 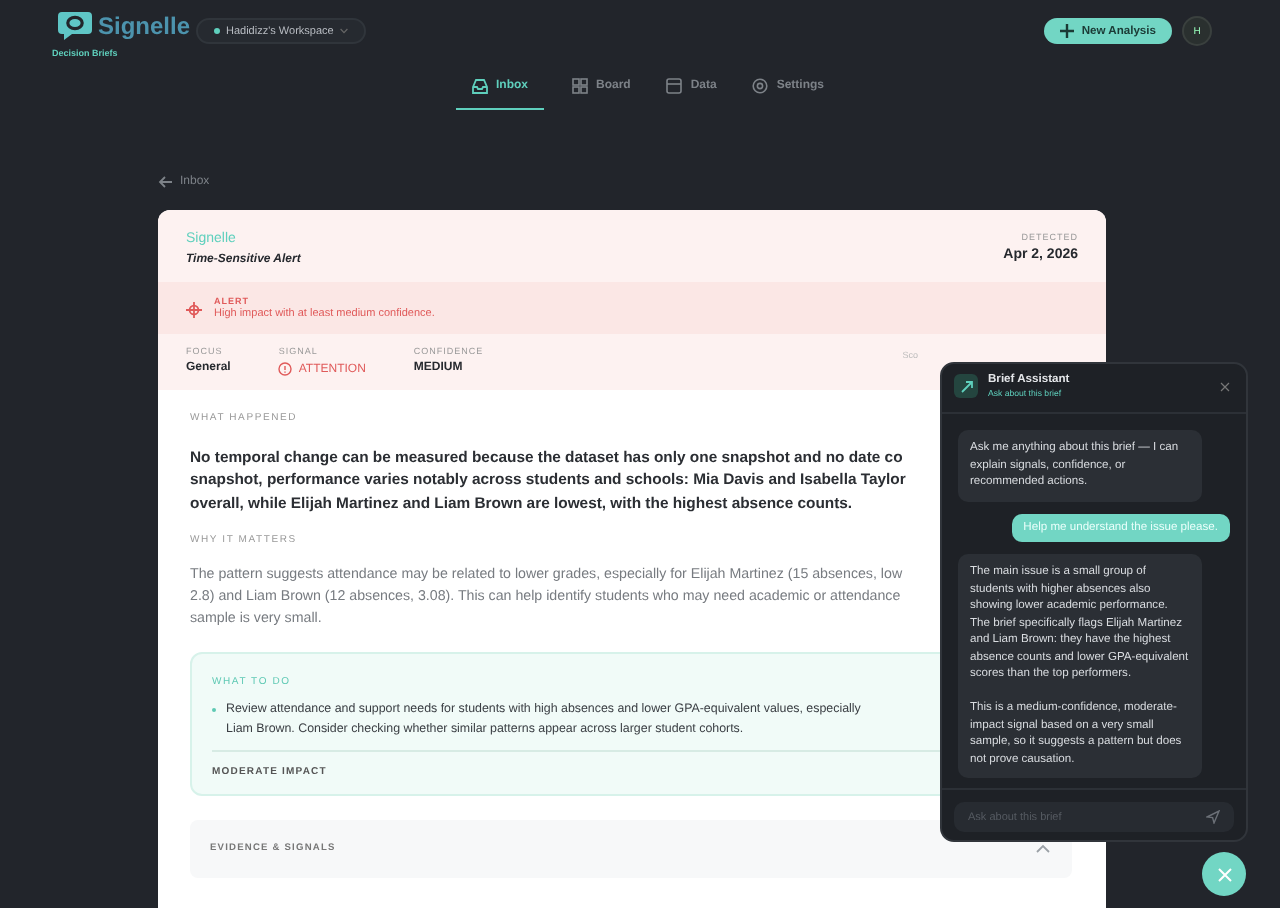 I want to click on settings-icon, so click(x=760, y=86).